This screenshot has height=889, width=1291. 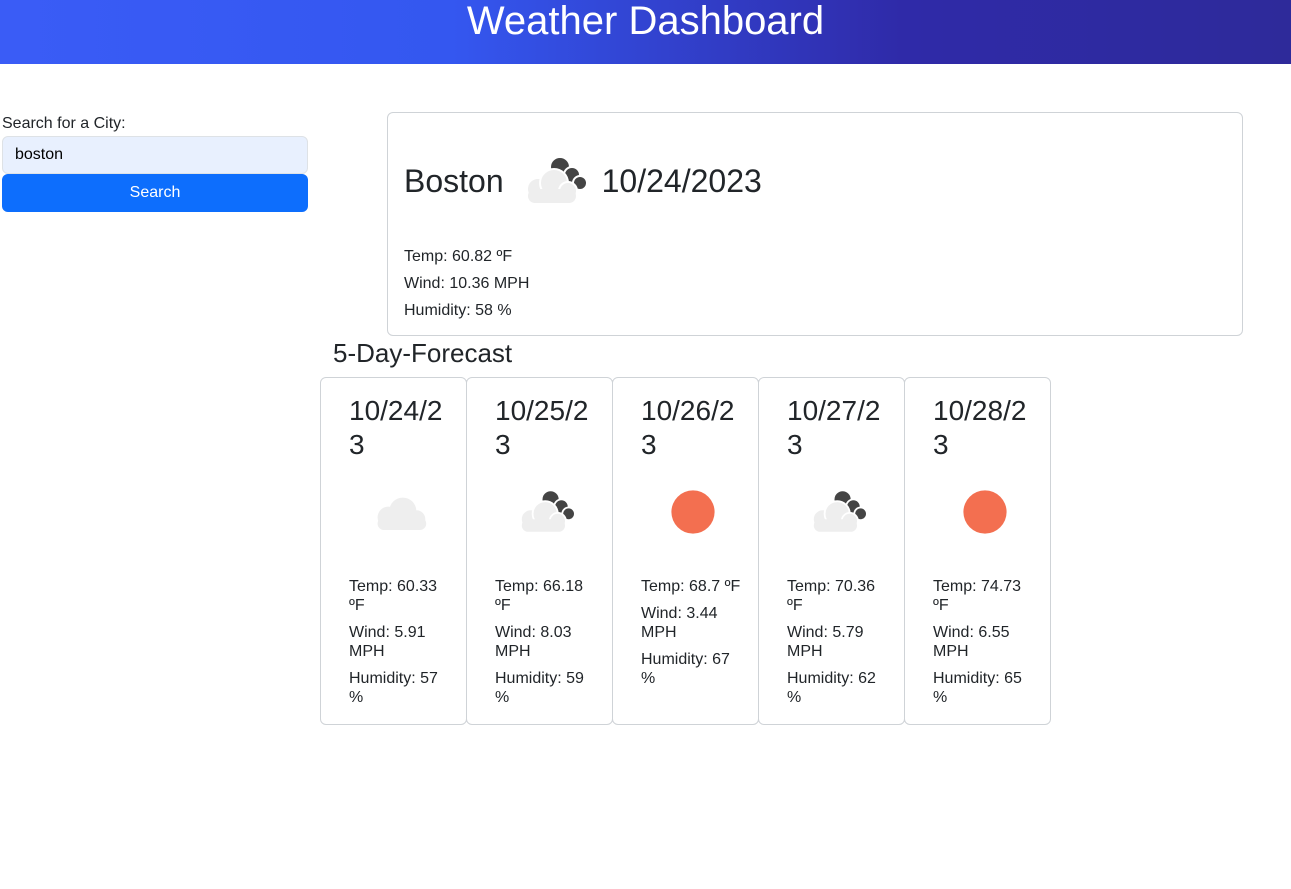 What do you see at coordinates (834, 427) in the screenshot?
I see `forecast-date: 10/27/23` at bounding box center [834, 427].